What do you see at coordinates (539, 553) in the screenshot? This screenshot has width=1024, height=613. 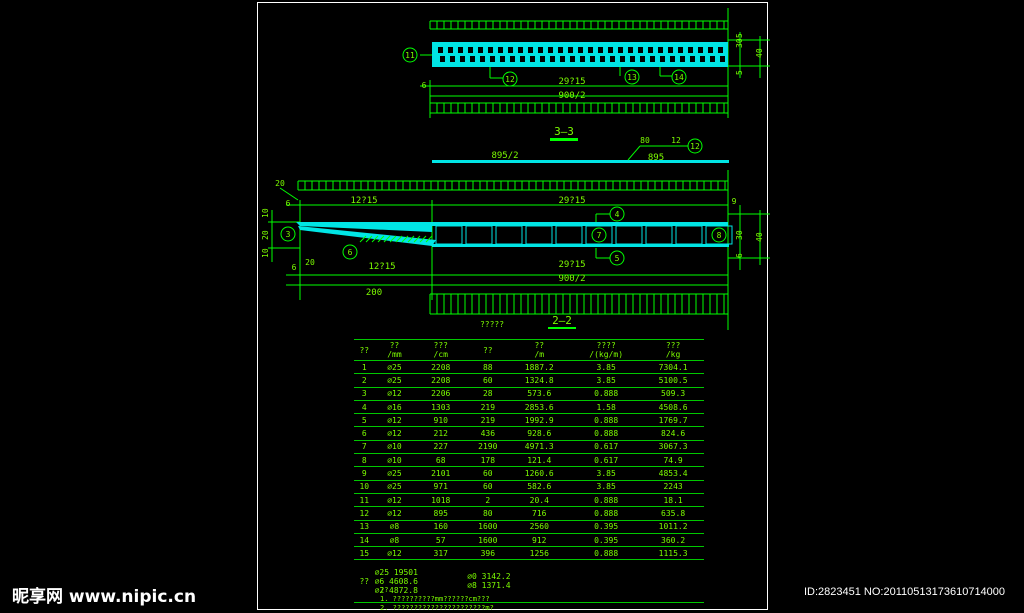 I see `table-cell: 1256` at bounding box center [539, 553].